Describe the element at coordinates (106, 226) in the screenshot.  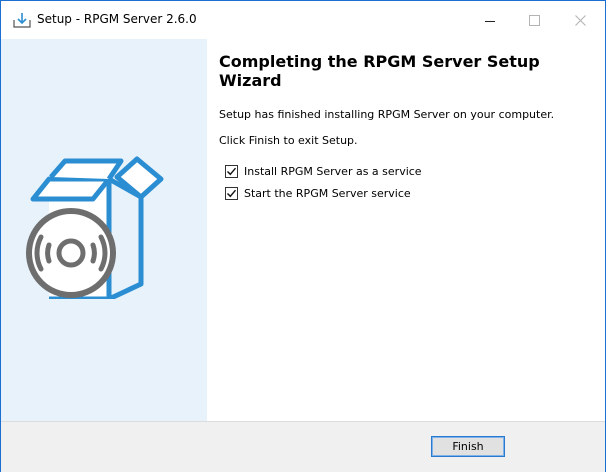
I see `box-with-disc-icon` at that location.